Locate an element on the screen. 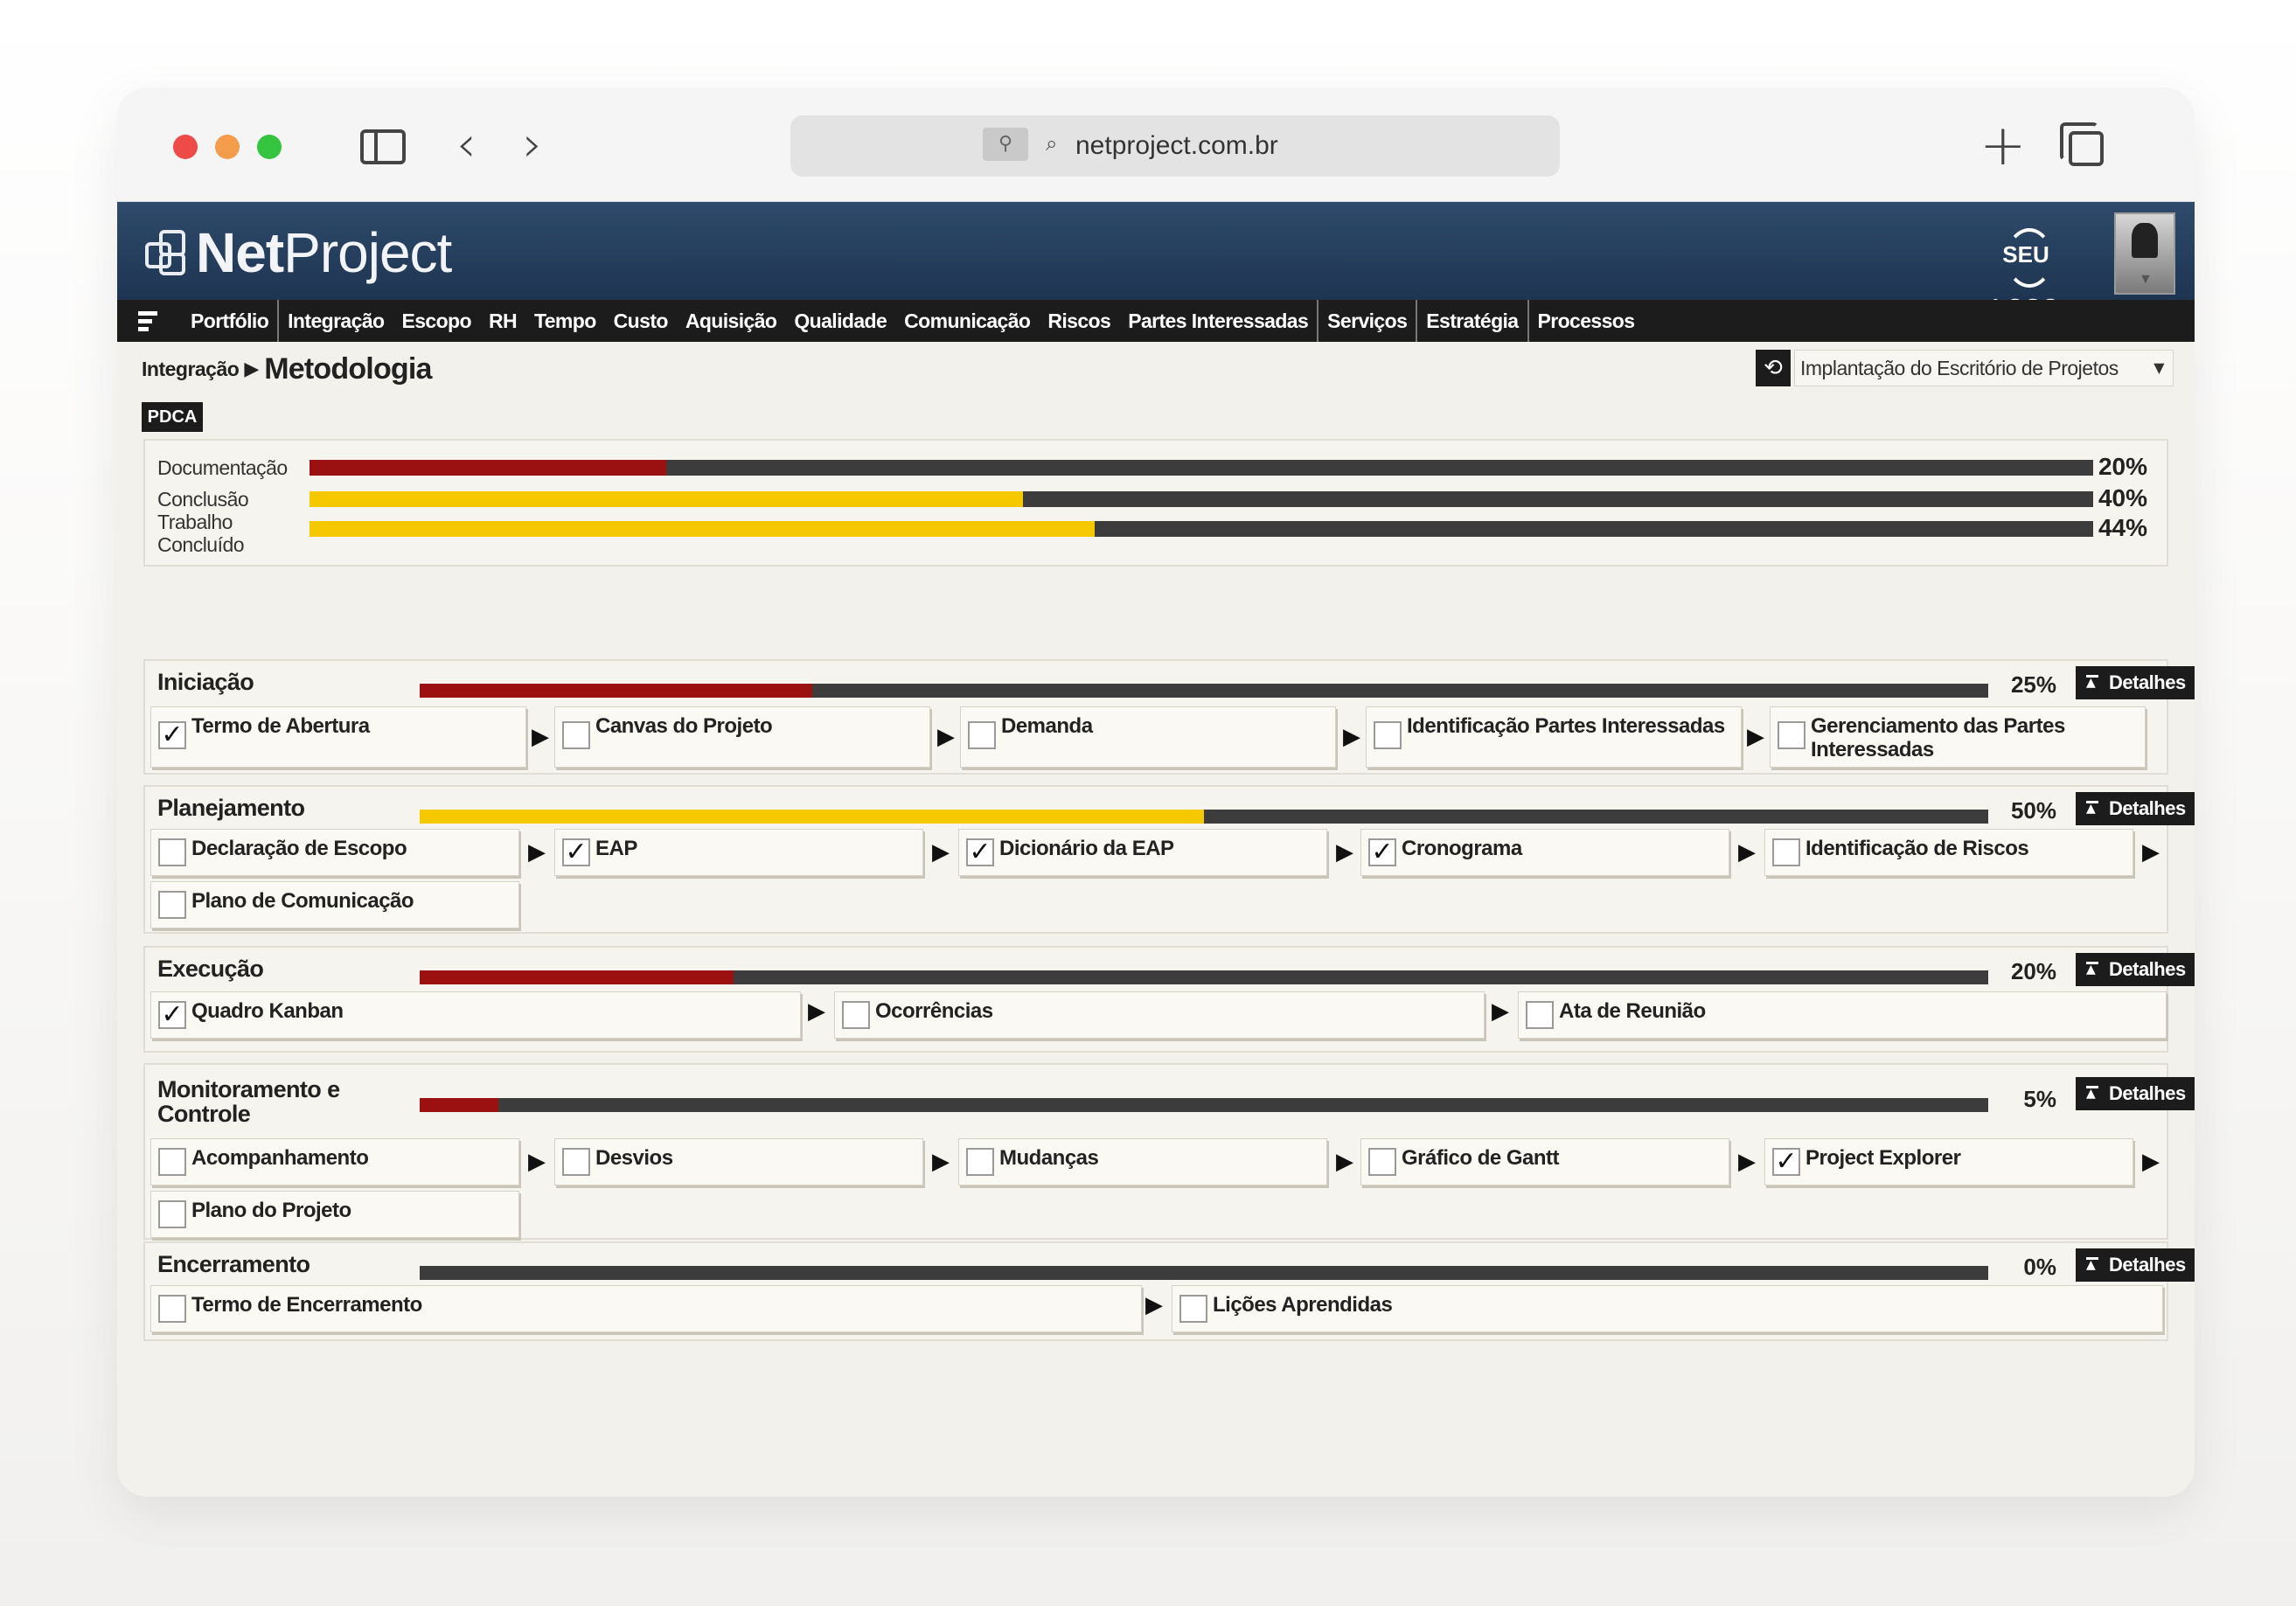  new-tab-plus-icon: + is located at coordinates (2003, 146).